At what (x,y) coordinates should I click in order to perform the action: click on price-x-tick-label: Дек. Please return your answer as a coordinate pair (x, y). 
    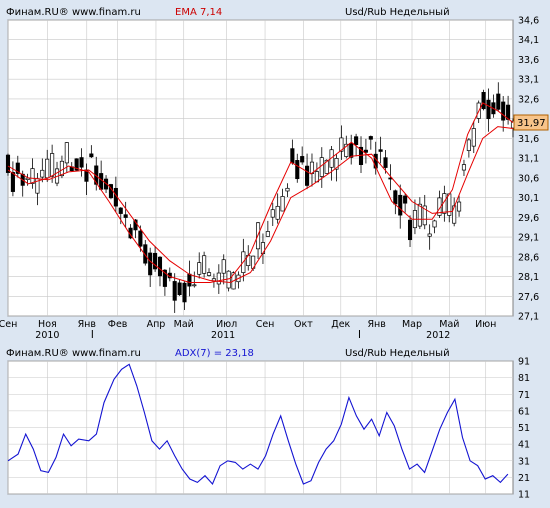
    Looking at the image, I should click on (340, 324).